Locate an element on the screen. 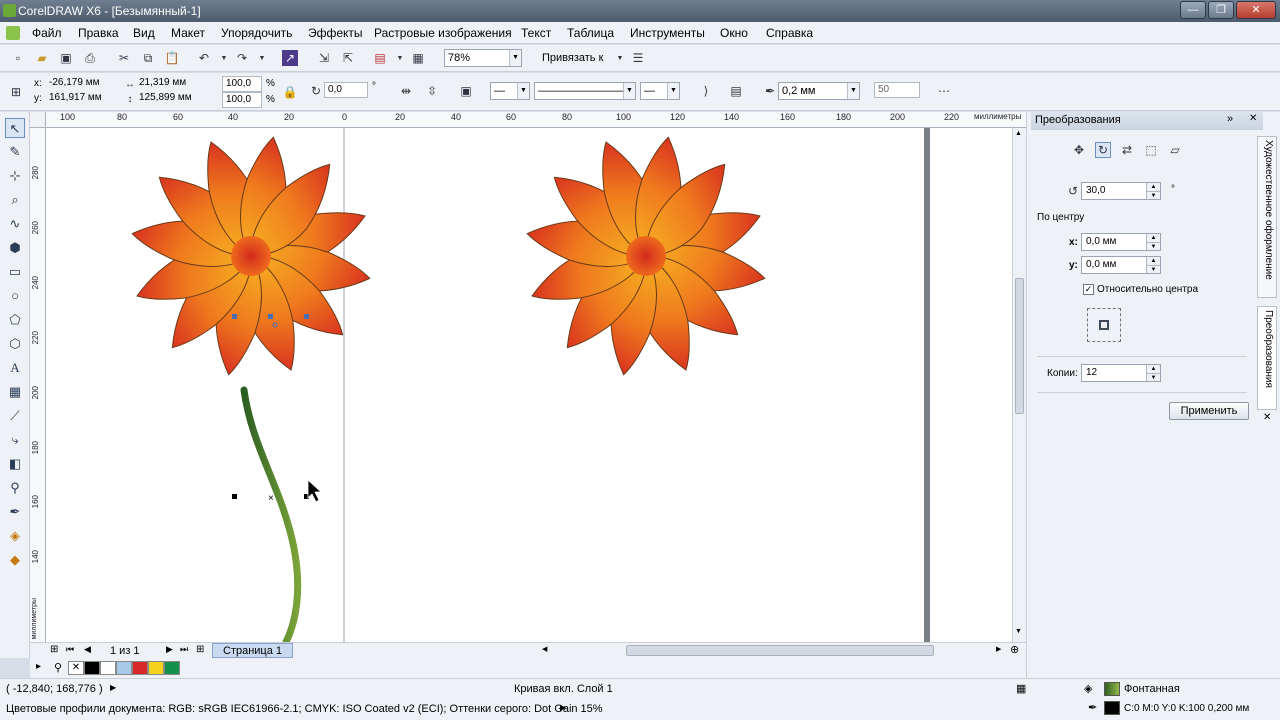 This screenshot has height=720, width=1280. palette-menu-icon: ▸ is located at coordinates (38, 666).